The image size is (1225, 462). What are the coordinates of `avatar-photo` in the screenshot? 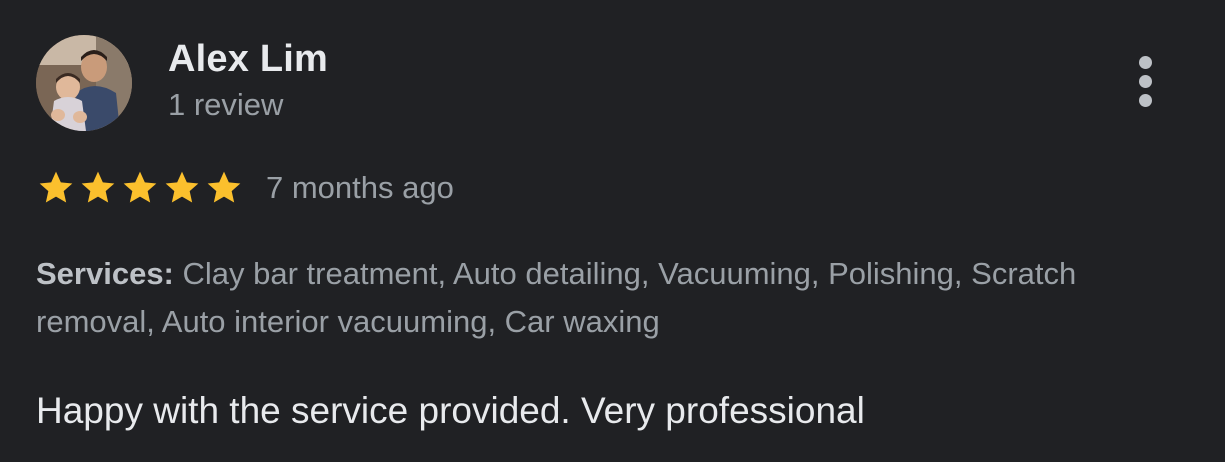 It's located at (84, 83).